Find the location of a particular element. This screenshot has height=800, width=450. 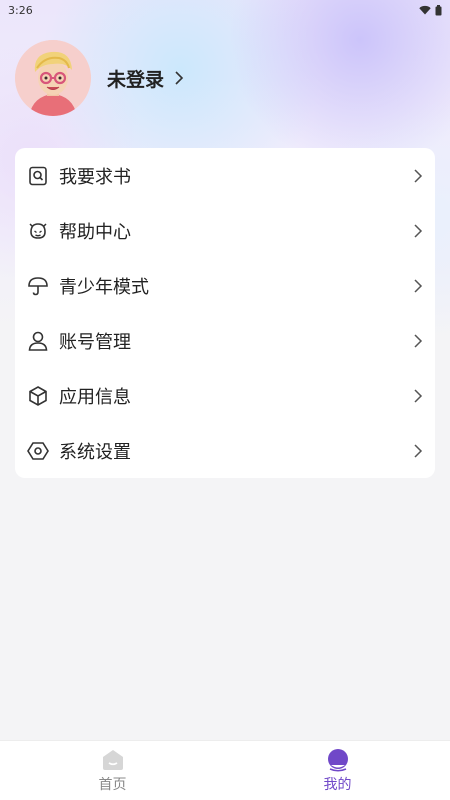

bottom-tab-bar: 首页 我的 is located at coordinates (225, 770).